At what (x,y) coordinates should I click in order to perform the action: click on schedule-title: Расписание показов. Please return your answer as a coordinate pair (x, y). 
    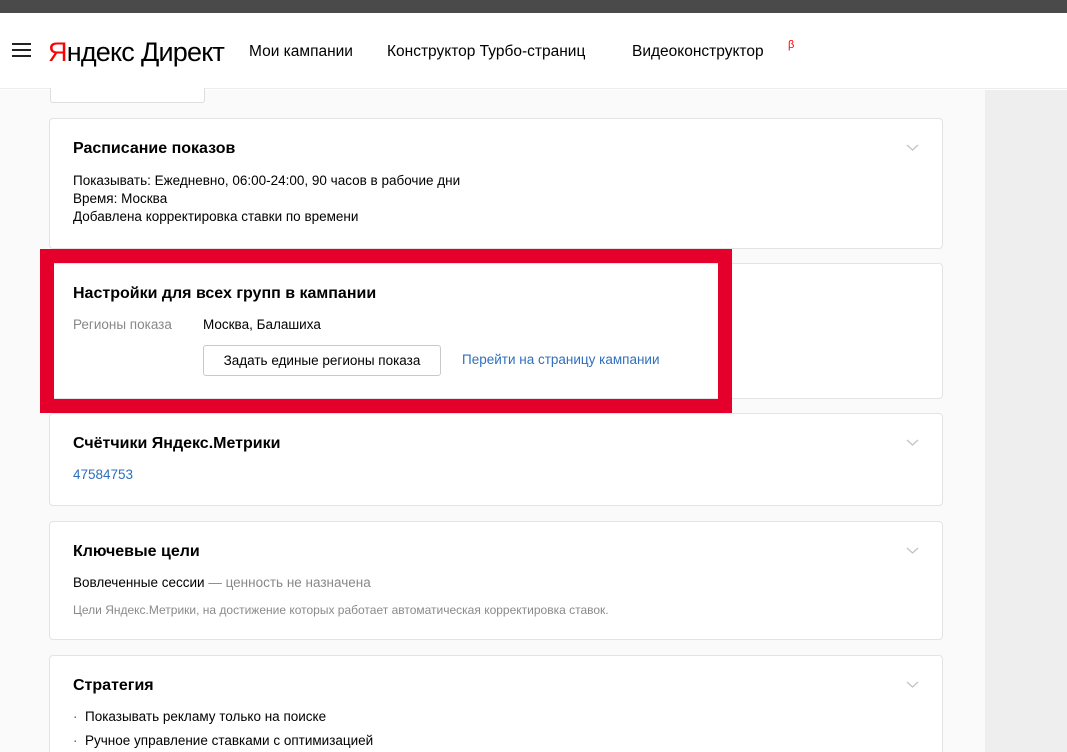
    Looking at the image, I should click on (154, 148).